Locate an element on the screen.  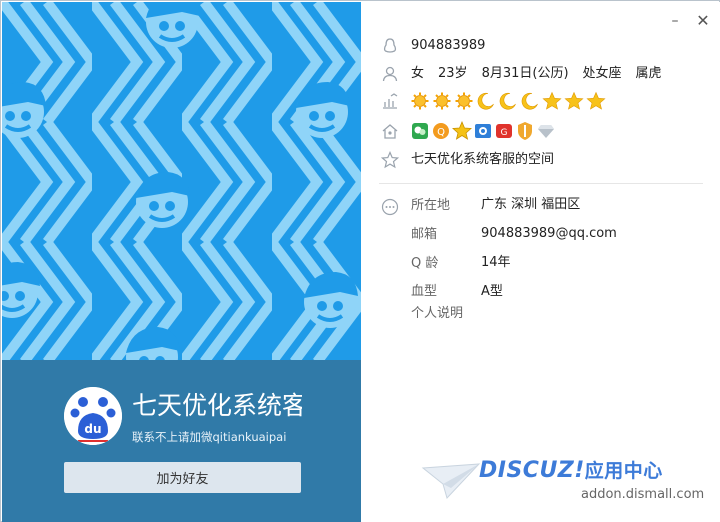
email-value: 904883989@qq.com is located at coordinates (549, 233).